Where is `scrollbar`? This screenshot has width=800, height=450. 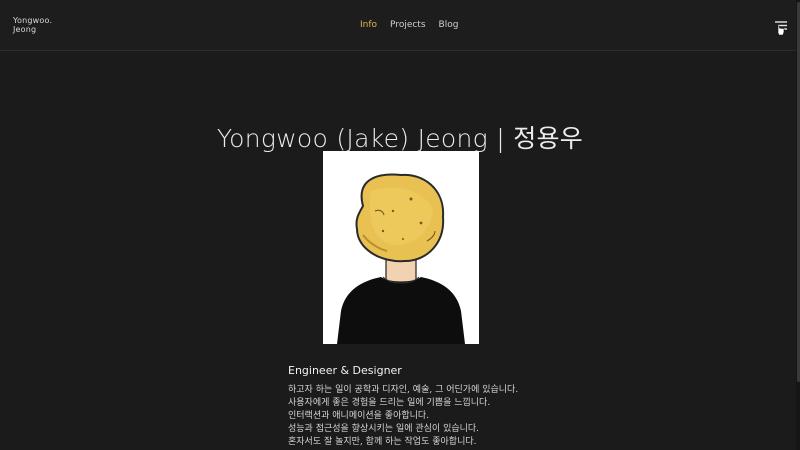
scrollbar is located at coordinates (798, 225).